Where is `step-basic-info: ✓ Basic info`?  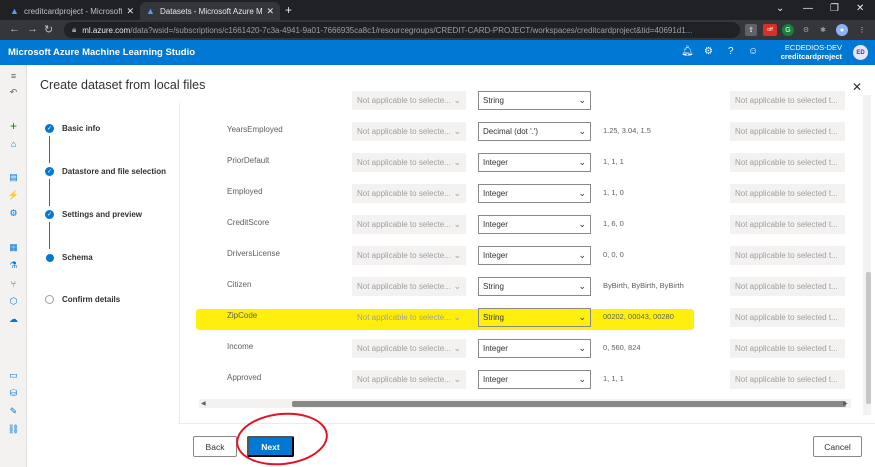
step-basic-info: ✓ Basic info is located at coordinates (72, 128).